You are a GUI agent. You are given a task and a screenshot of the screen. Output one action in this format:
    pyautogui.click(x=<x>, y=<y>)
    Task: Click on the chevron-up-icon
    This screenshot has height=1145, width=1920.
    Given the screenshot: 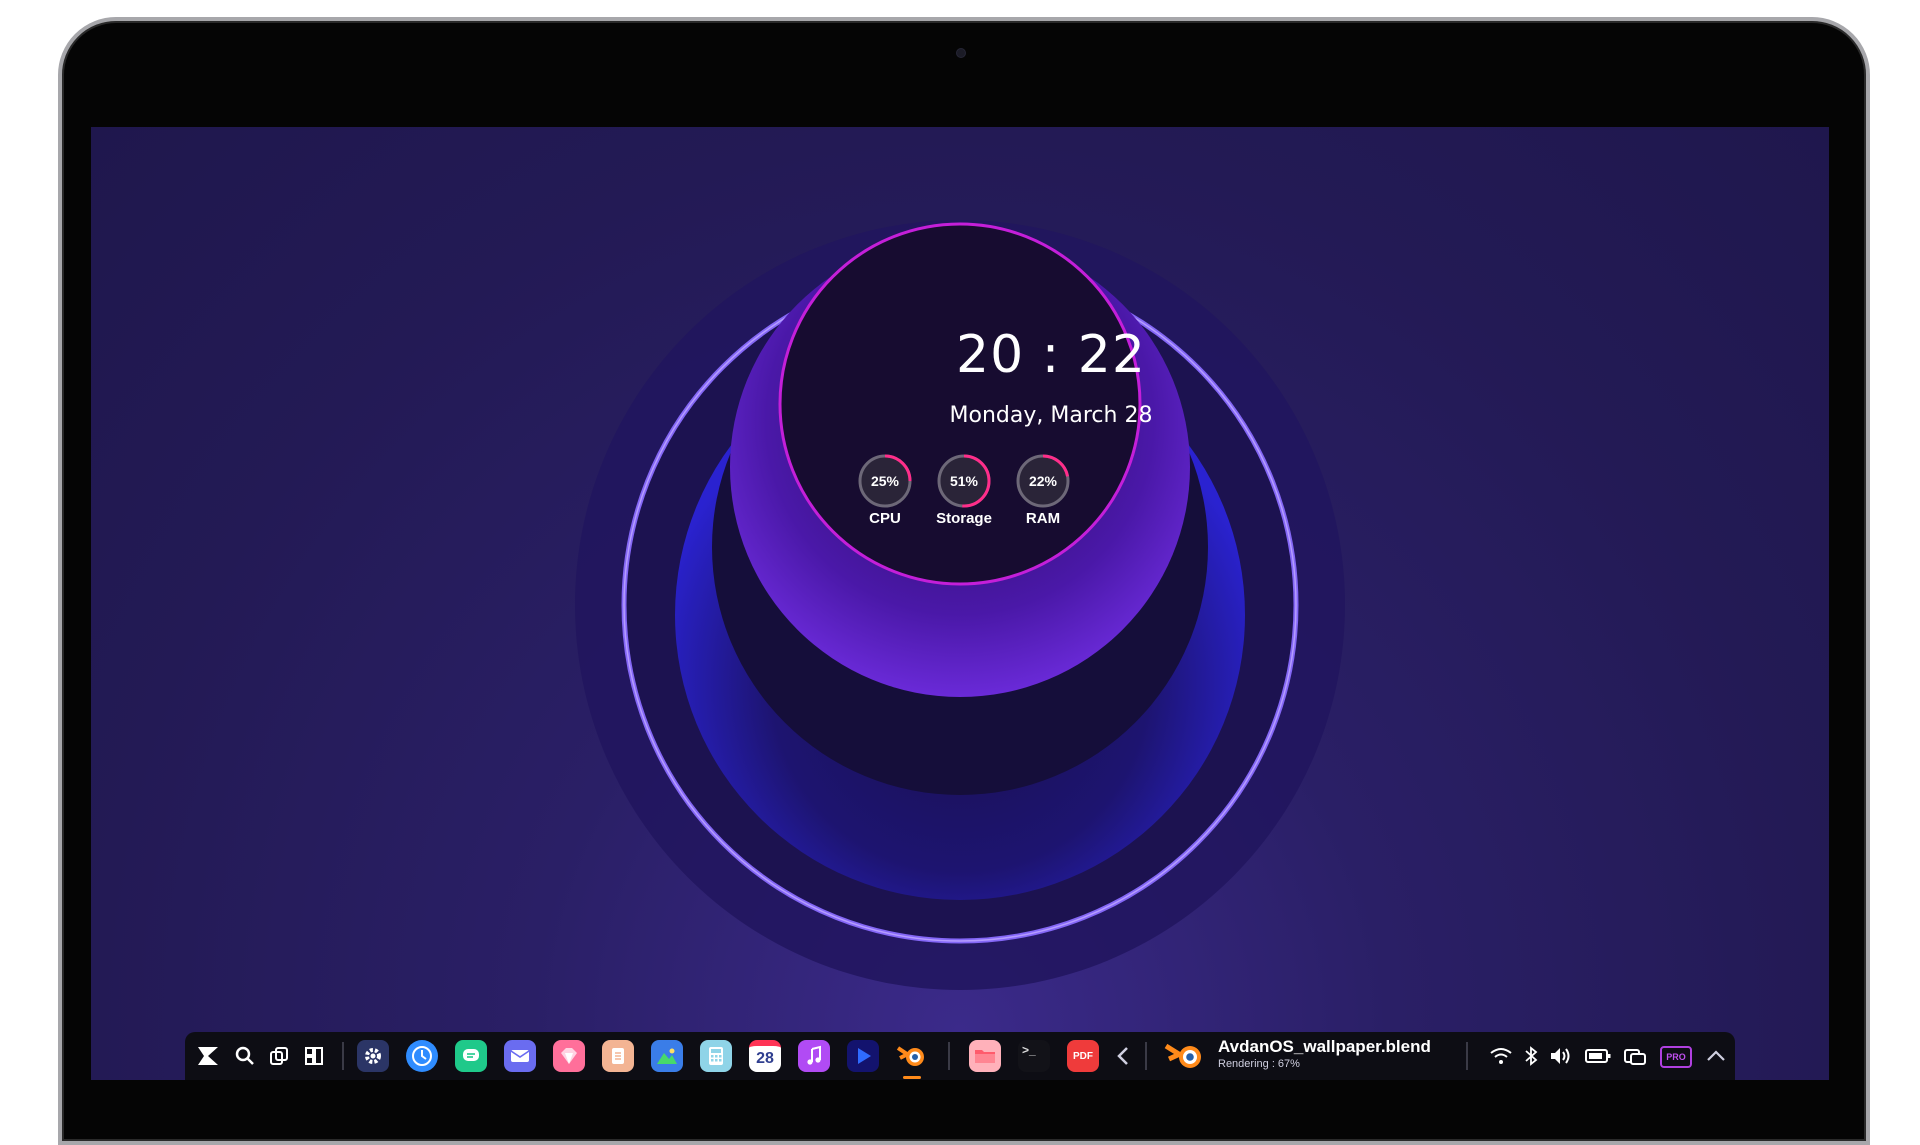 What is the action you would take?
    pyautogui.click(x=1716, y=1056)
    